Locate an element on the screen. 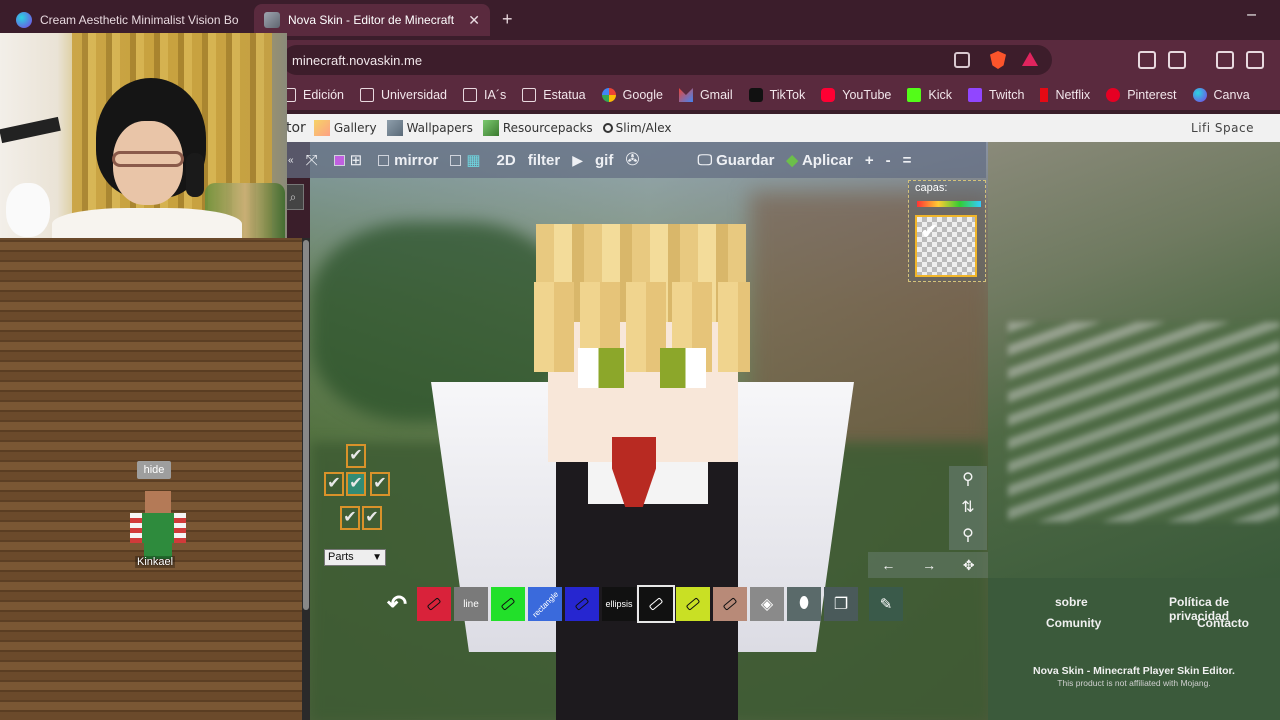  bookmark-youtube: YouTube is located at coordinates (856, 95).